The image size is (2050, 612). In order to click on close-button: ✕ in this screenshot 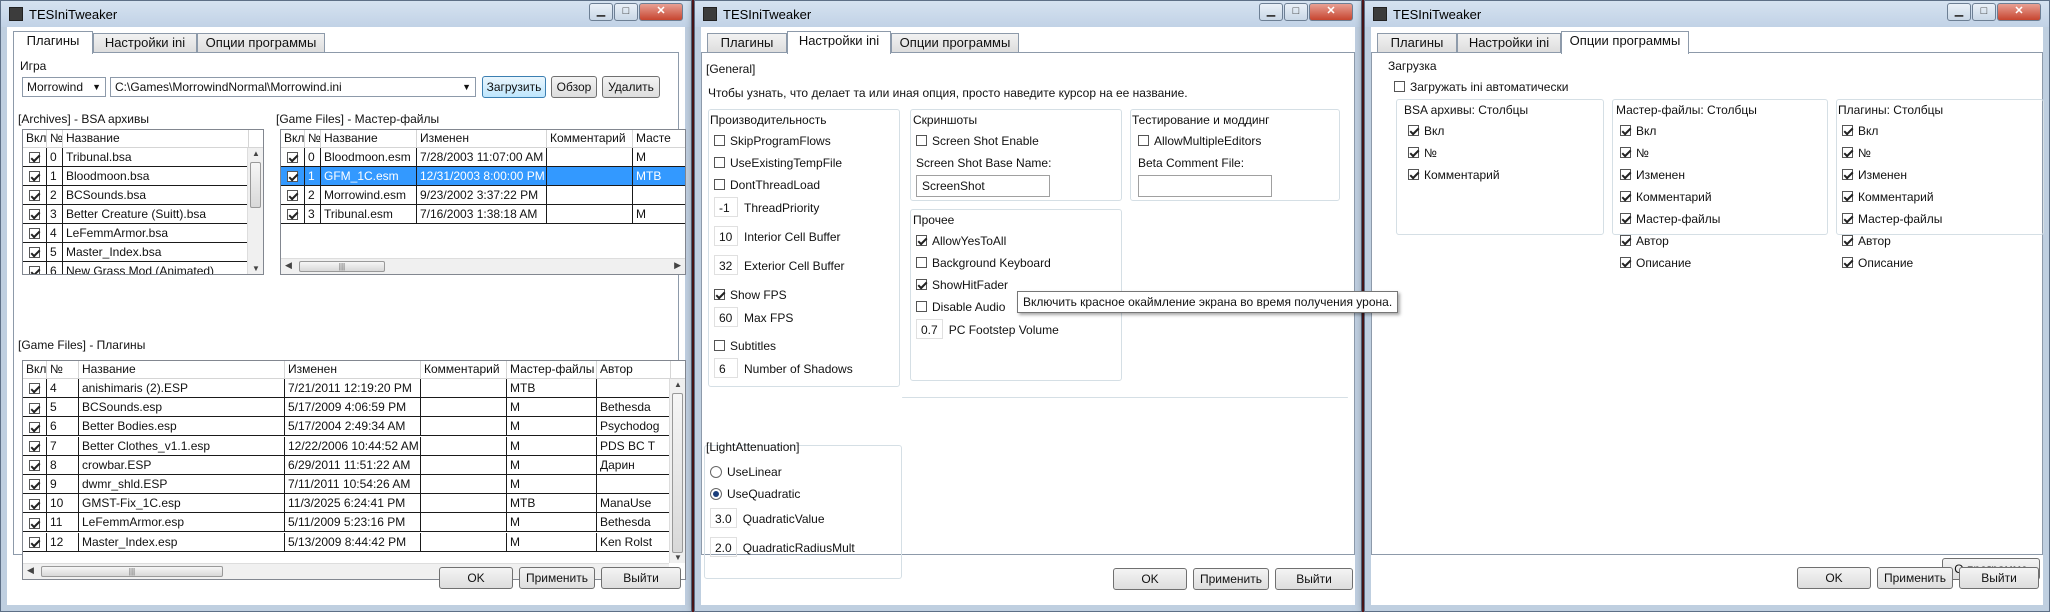, I will do `click(1331, 12)`.